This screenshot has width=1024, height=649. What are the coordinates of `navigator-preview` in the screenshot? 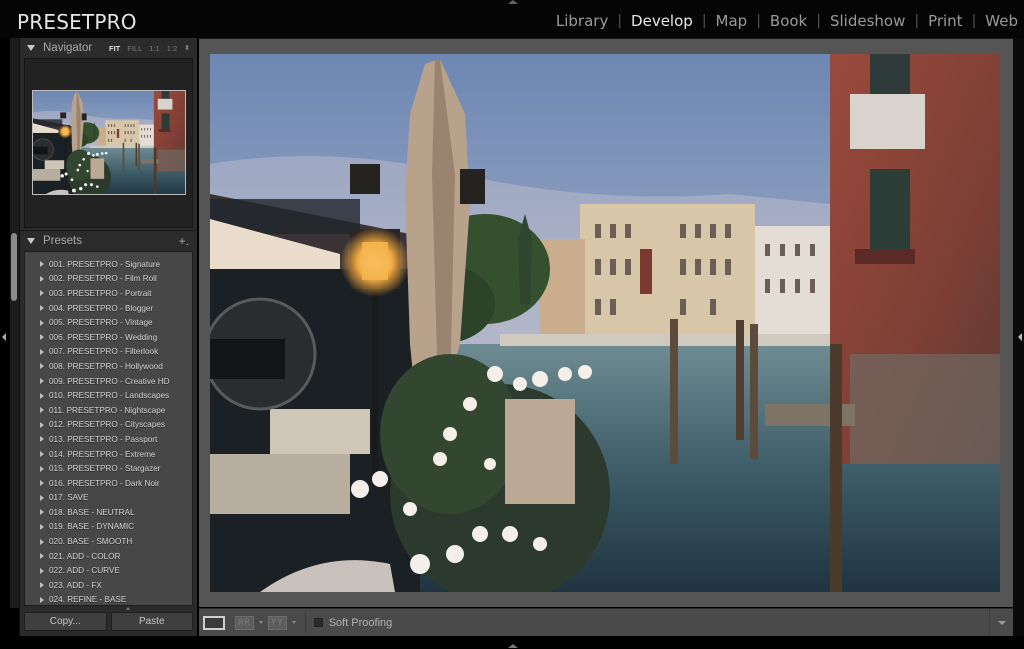 It's located at (108, 143).